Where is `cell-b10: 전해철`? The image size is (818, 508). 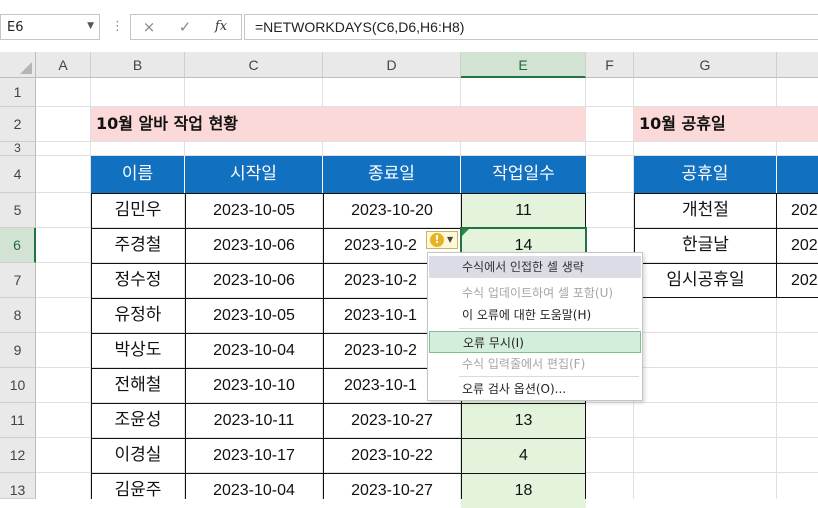
cell-b10: 전해철 is located at coordinates (138, 385).